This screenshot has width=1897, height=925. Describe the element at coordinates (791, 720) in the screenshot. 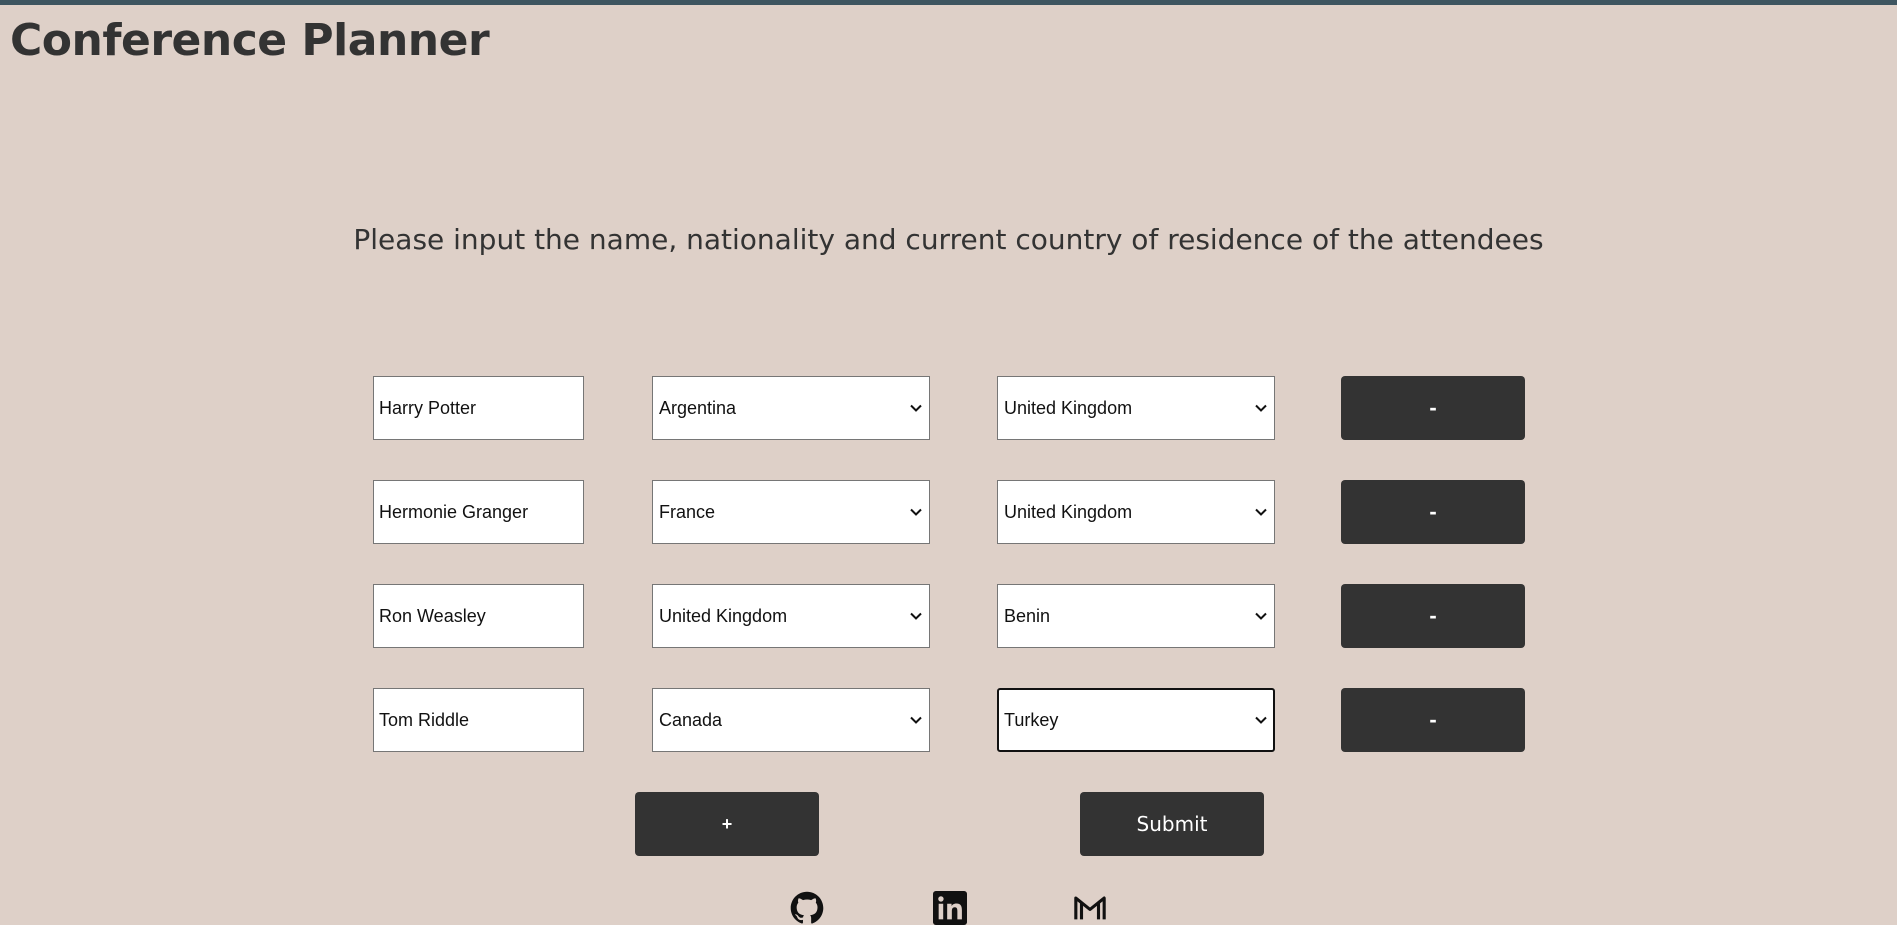

I see `nationality-select: Canada` at that location.